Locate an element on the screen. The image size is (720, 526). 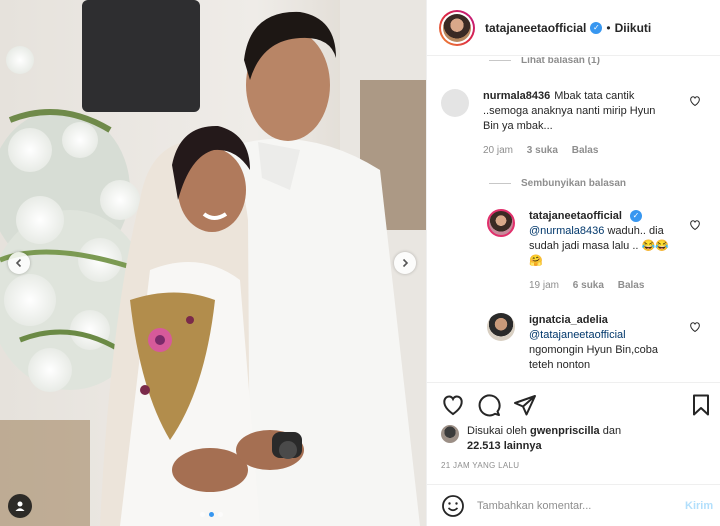
post-comment-button: Kirim is located at coordinates (699, 506).